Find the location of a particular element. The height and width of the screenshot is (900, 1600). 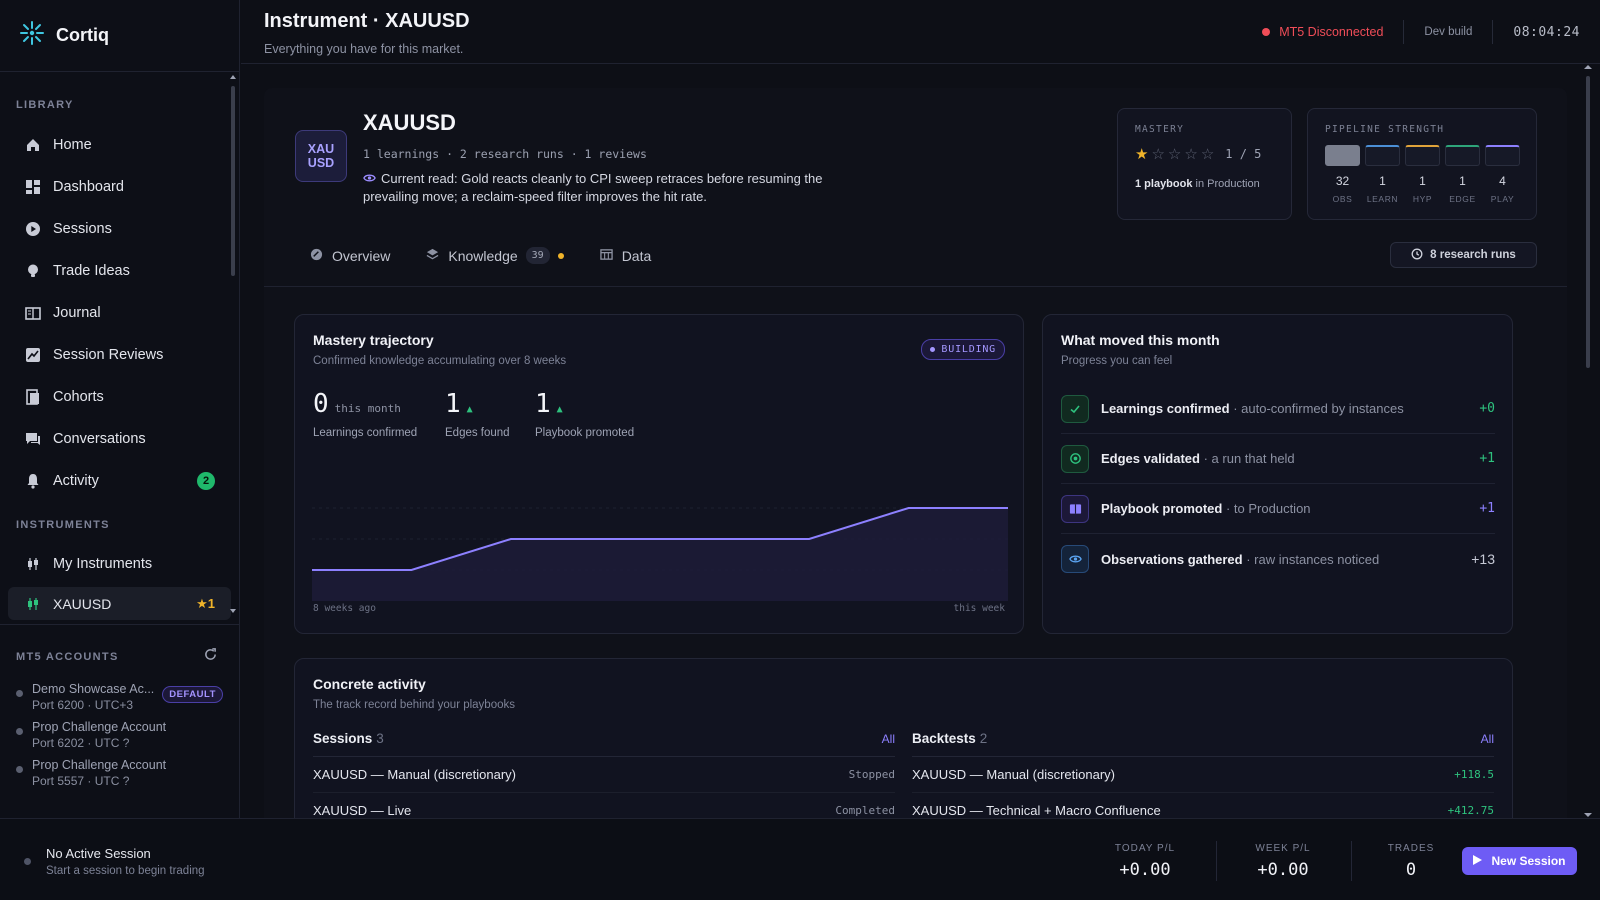

list-item: XAUUSD — Manual (discretionary) +118.5 is located at coordinates (1203, 775).